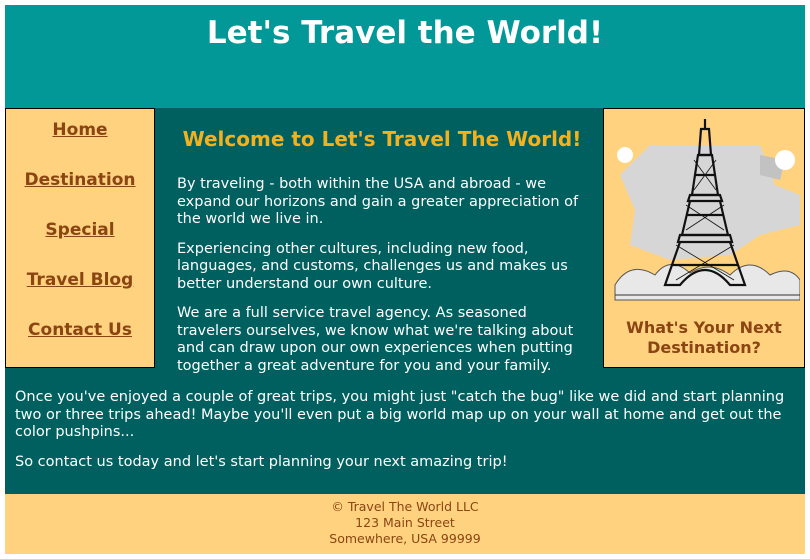 This screenshot has width=810, height=559. What do you see at coordinates (405, 506) in the screenshot?
I see `footer-copyright: © Travel The World LLC` at bounding box center [405, 506].